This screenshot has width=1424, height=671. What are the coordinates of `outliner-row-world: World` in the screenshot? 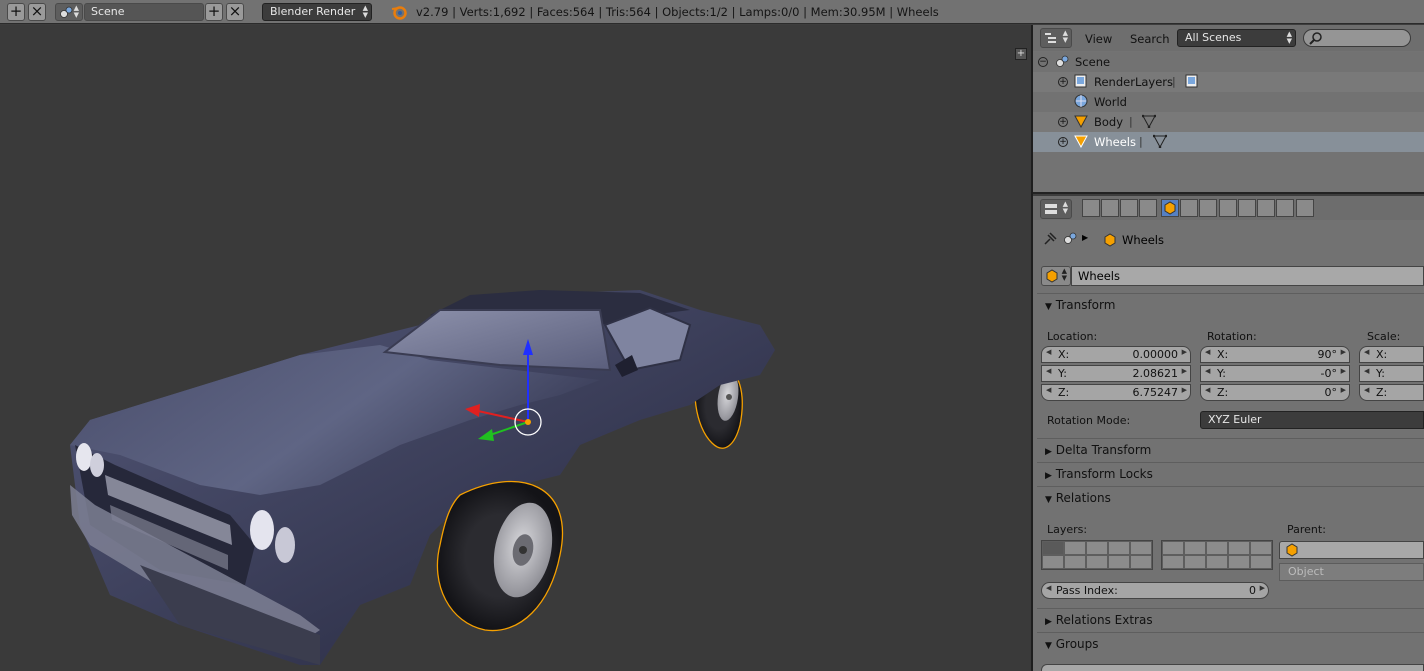 It's located at (1228, 102).